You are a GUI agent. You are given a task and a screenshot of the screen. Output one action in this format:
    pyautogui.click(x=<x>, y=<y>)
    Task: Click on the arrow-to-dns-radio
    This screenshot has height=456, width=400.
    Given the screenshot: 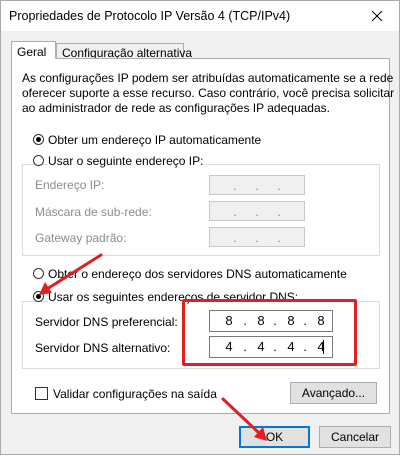 What is the action you would take?
    pyautogui.click(x=71, y=274)
    